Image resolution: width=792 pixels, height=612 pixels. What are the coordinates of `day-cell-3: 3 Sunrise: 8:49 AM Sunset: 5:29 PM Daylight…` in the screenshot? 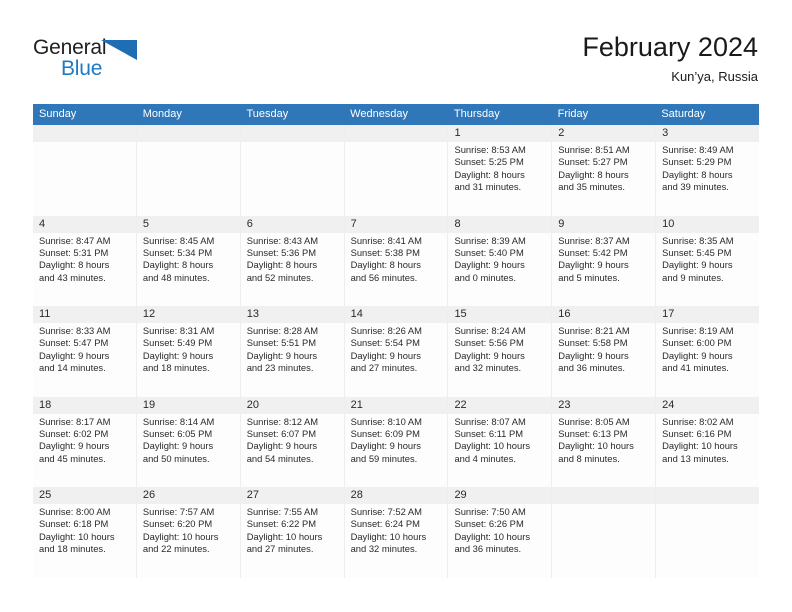 It's located at (707, 170).